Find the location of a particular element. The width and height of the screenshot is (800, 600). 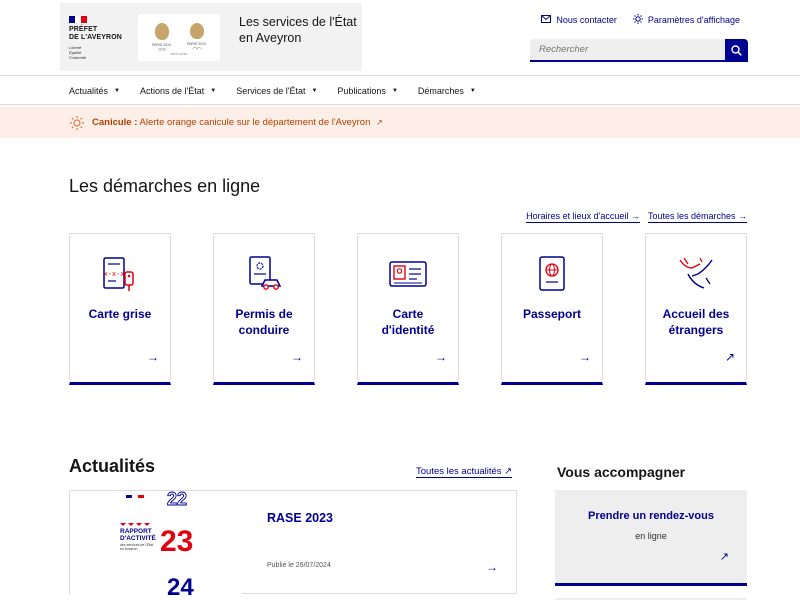

olympic-sub: PAYS HÔTE is located at coordinates (179, 54).